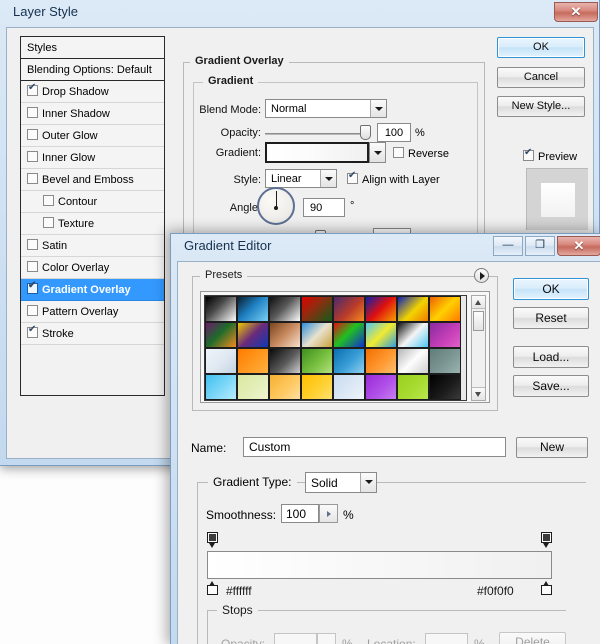 The height and width of the screenshot is (644, 600). What do you see at coordinates (394, 132) in the screenshot?
I see `opacity-input: 100` at bounding box center [394, 132].